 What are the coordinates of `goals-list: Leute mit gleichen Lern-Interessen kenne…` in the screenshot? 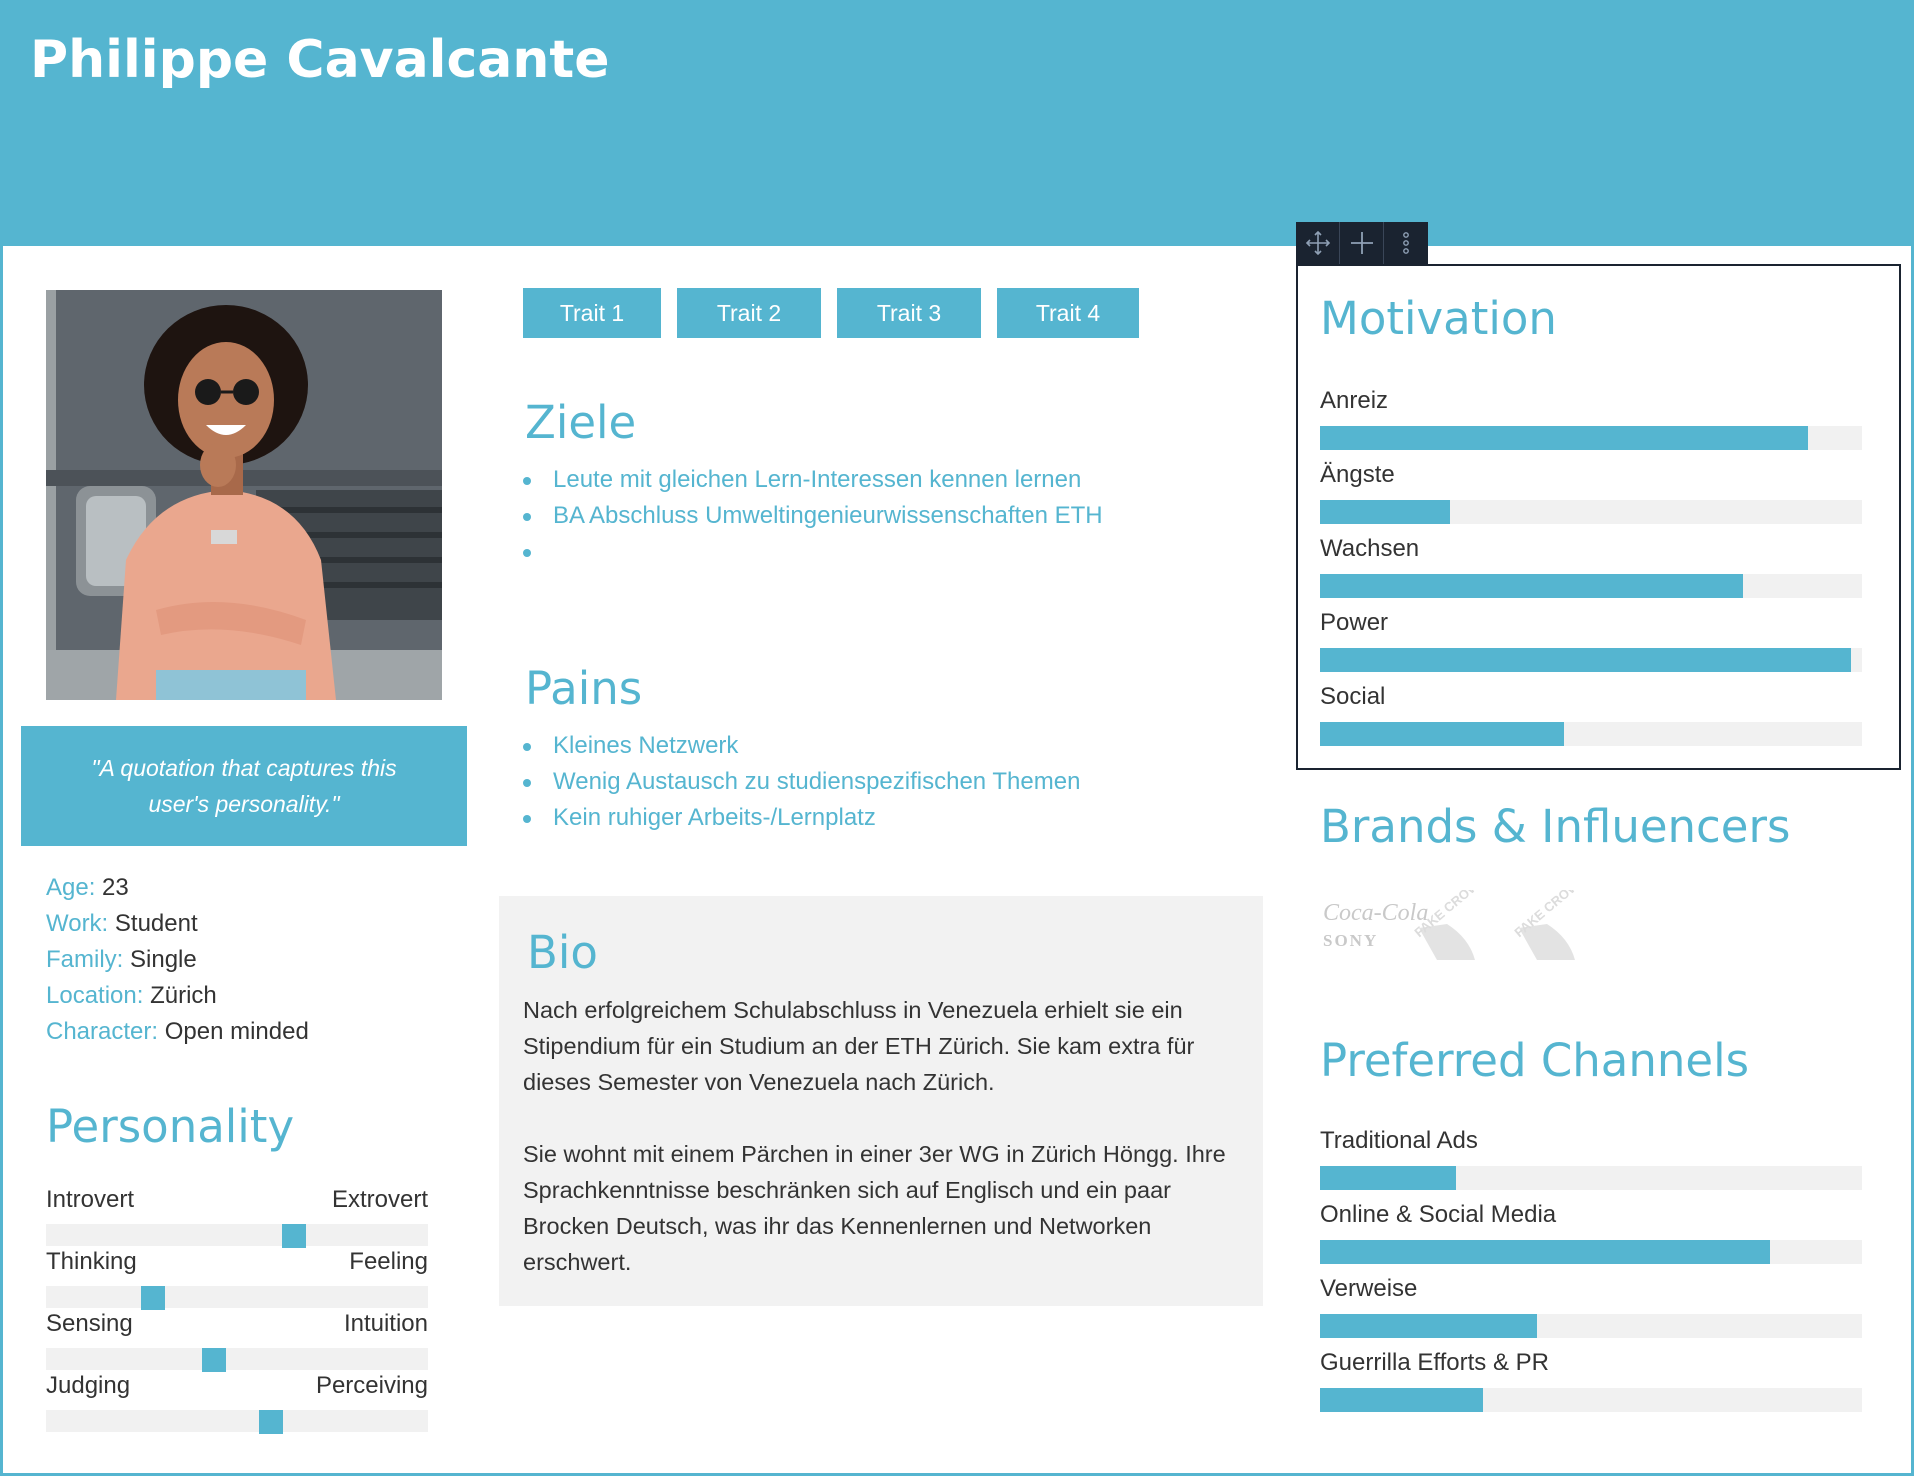 It's located at (883, 516).